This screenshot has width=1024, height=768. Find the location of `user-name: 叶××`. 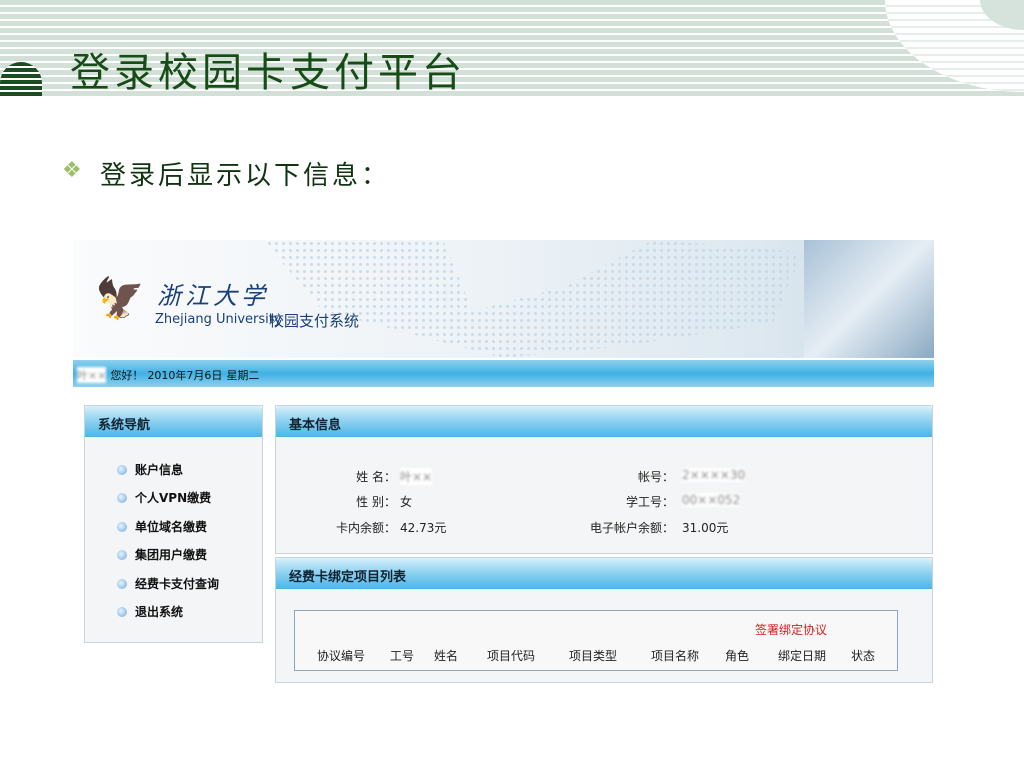

user-name: 叶×× is located at coordinates (92, 375).